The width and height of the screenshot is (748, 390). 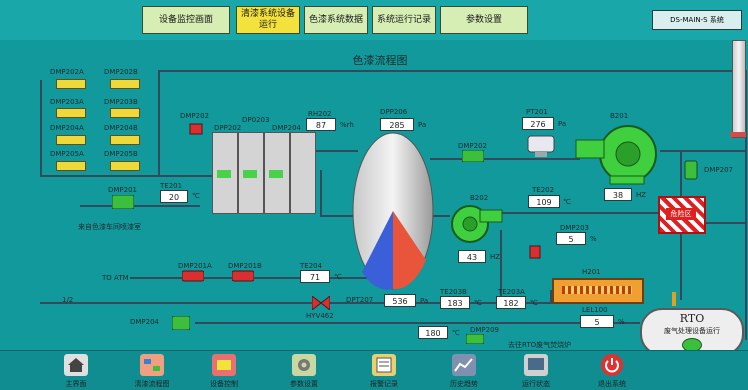 I want to click on reading-b202: 43, so click(x=472, y=256).